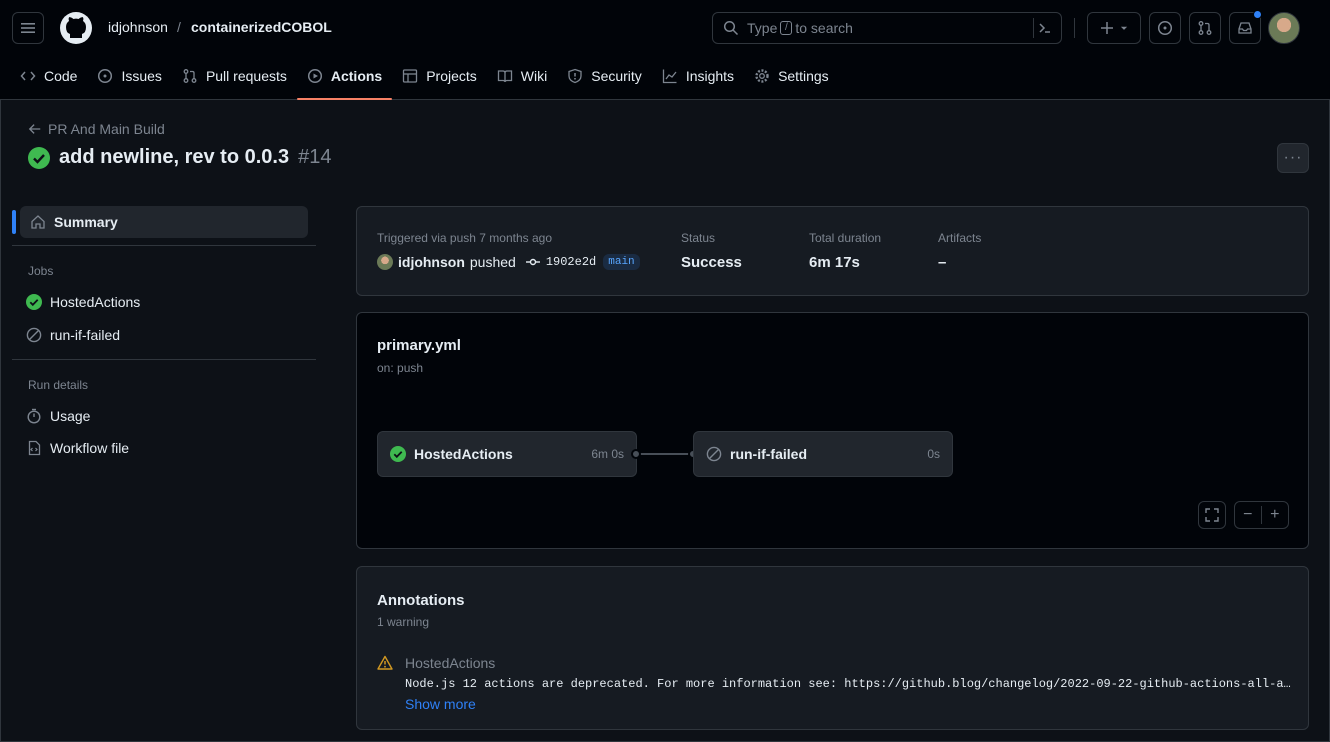  What do you see at coordinates (1107, 28) in the screenshot?
I see `plus-icon` at bounding box center [1107, 28].